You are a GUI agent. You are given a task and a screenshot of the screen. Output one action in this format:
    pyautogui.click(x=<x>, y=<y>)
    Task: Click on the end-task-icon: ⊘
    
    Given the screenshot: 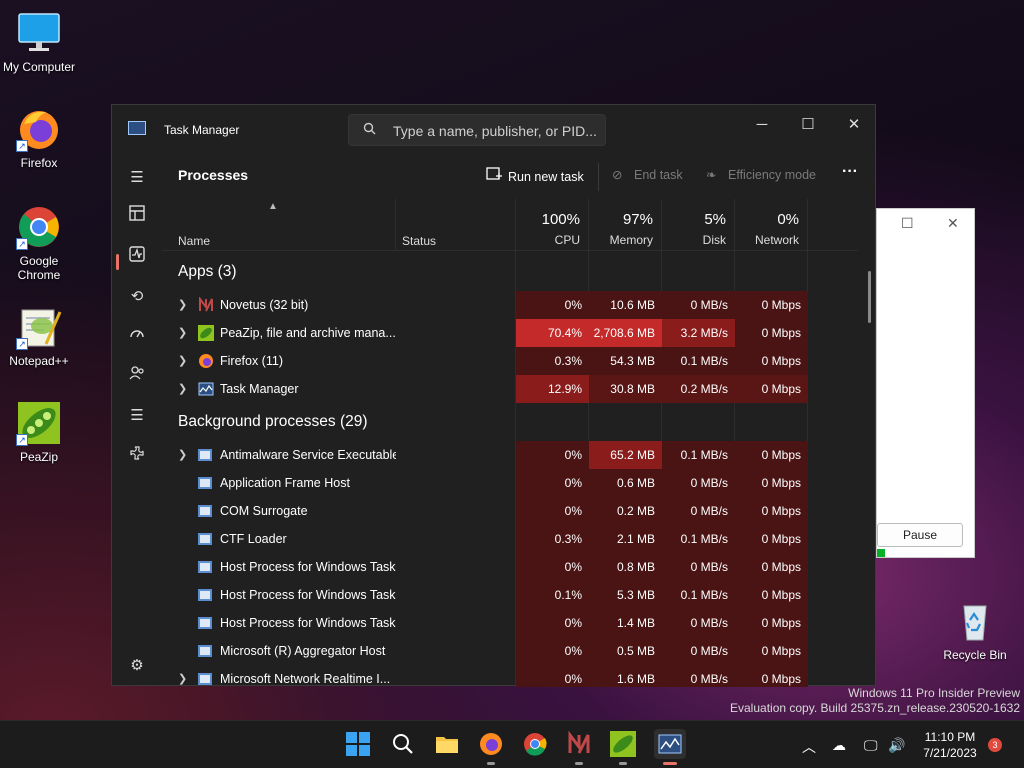 What is the action you would take?
    pyautogui.click(x=617, y=175)
    